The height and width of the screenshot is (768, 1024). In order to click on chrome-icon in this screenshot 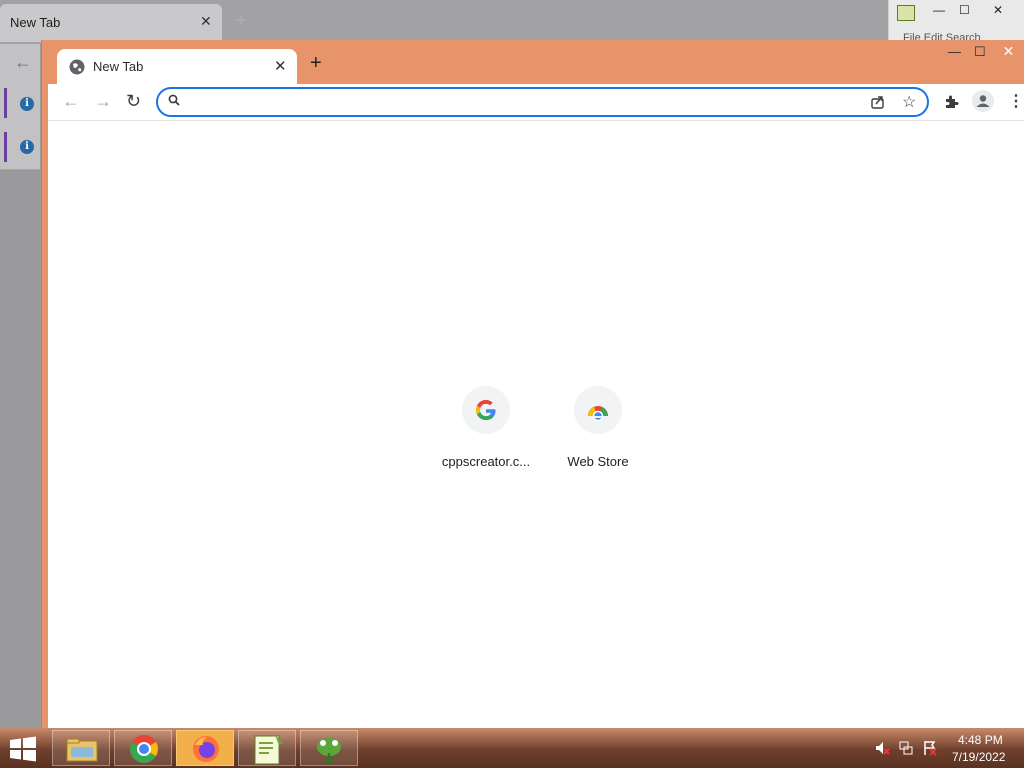, I will do `click(144, 749)`.